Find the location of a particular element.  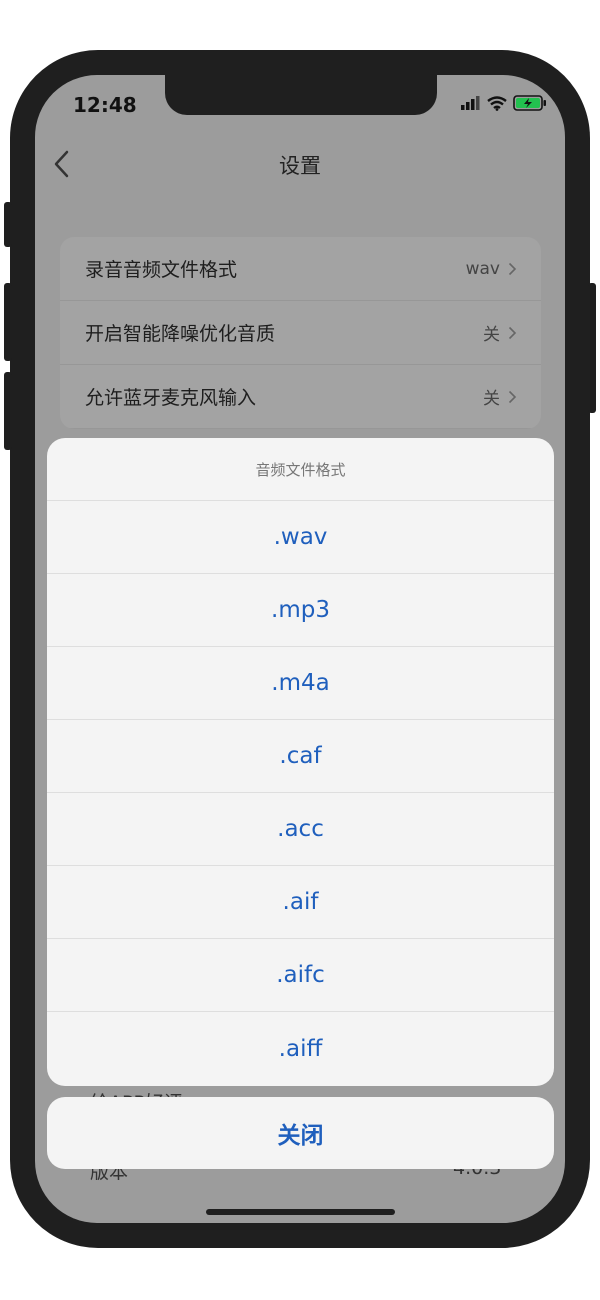

row-value: wav is located at coordinates (482, 268).